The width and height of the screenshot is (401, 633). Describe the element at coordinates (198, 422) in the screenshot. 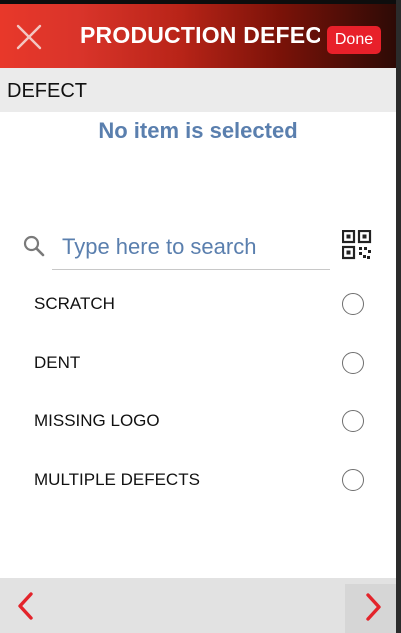

I see `list-item: MISSING LOGO` at that location.